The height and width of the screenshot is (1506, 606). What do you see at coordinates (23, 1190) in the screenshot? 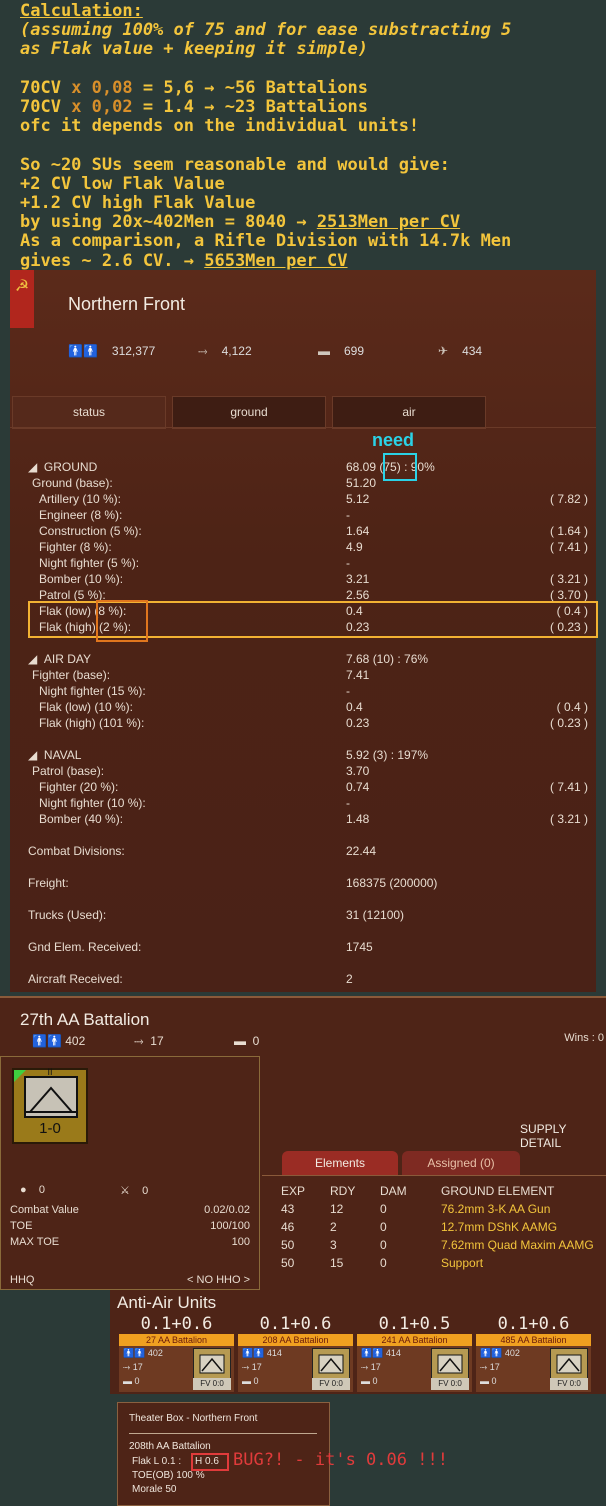
I see `experience-icon: ●` at bounding box center [23, 1190].